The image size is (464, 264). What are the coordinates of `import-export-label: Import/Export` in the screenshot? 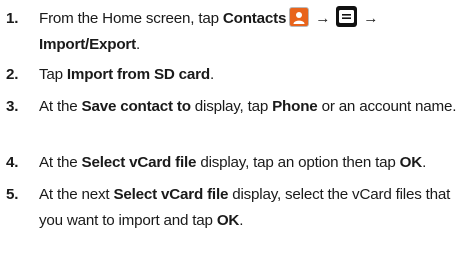 It's located at (87, 44).